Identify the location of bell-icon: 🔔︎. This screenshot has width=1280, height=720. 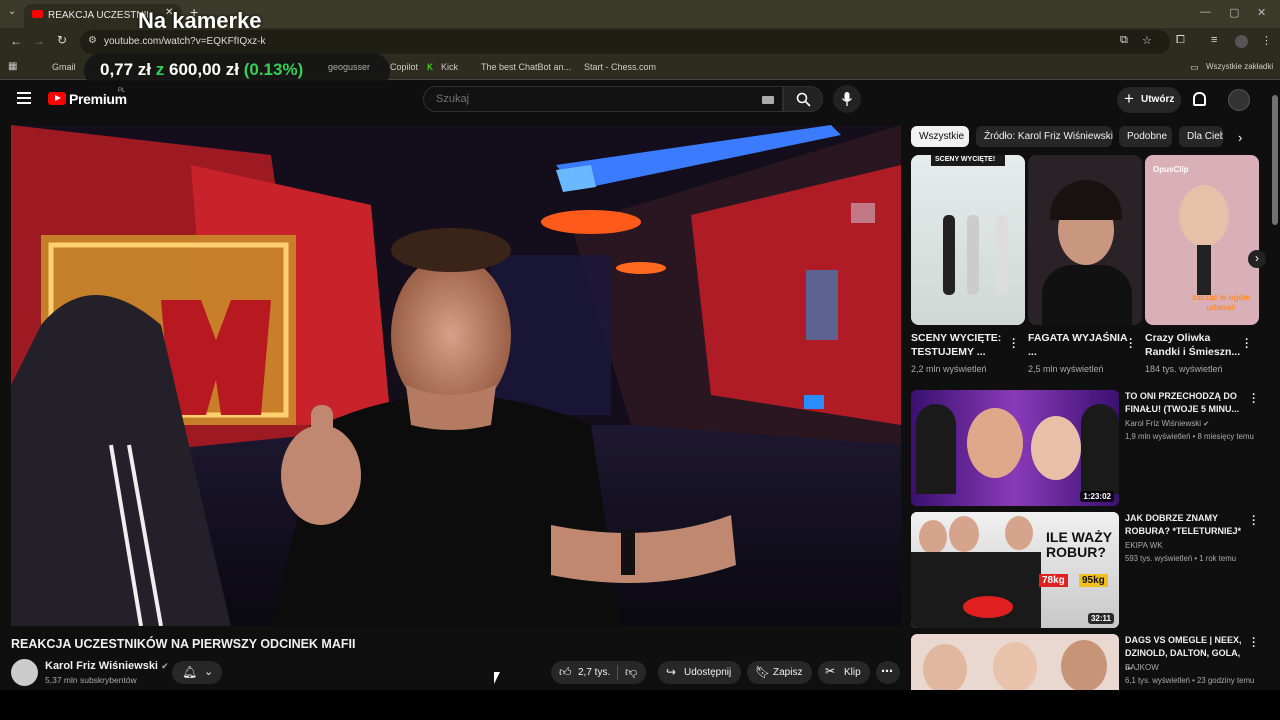
(190, 672).